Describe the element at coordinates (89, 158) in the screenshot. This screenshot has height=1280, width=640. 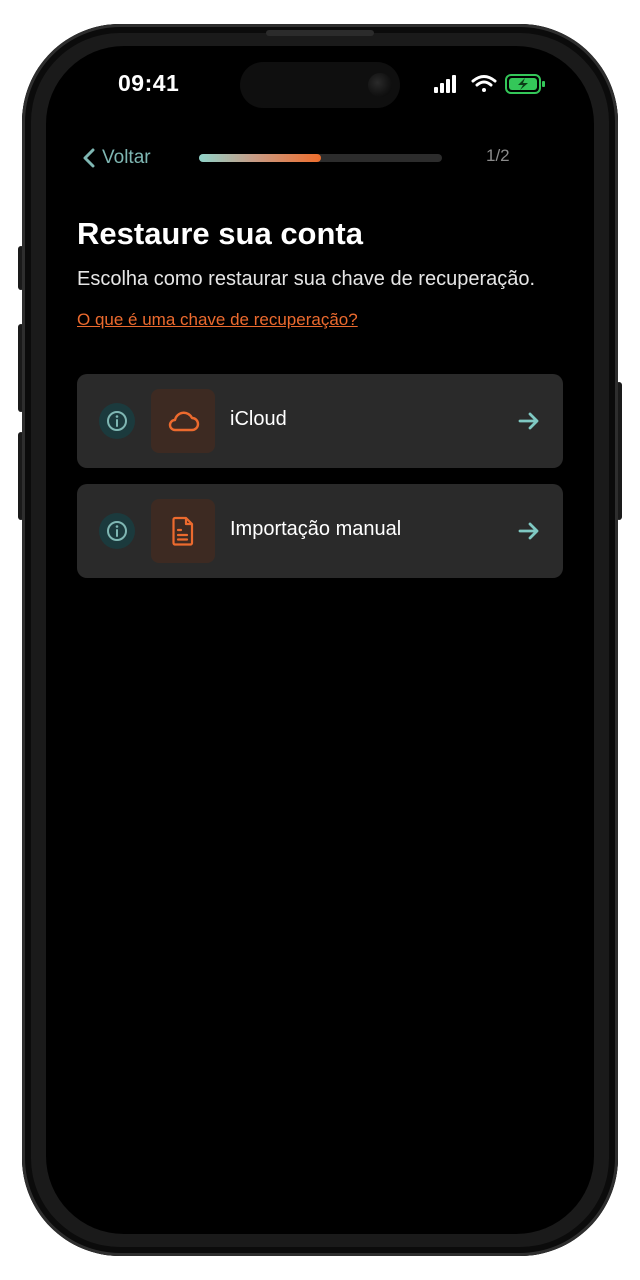
I see `chevron-left-icon` at that location.